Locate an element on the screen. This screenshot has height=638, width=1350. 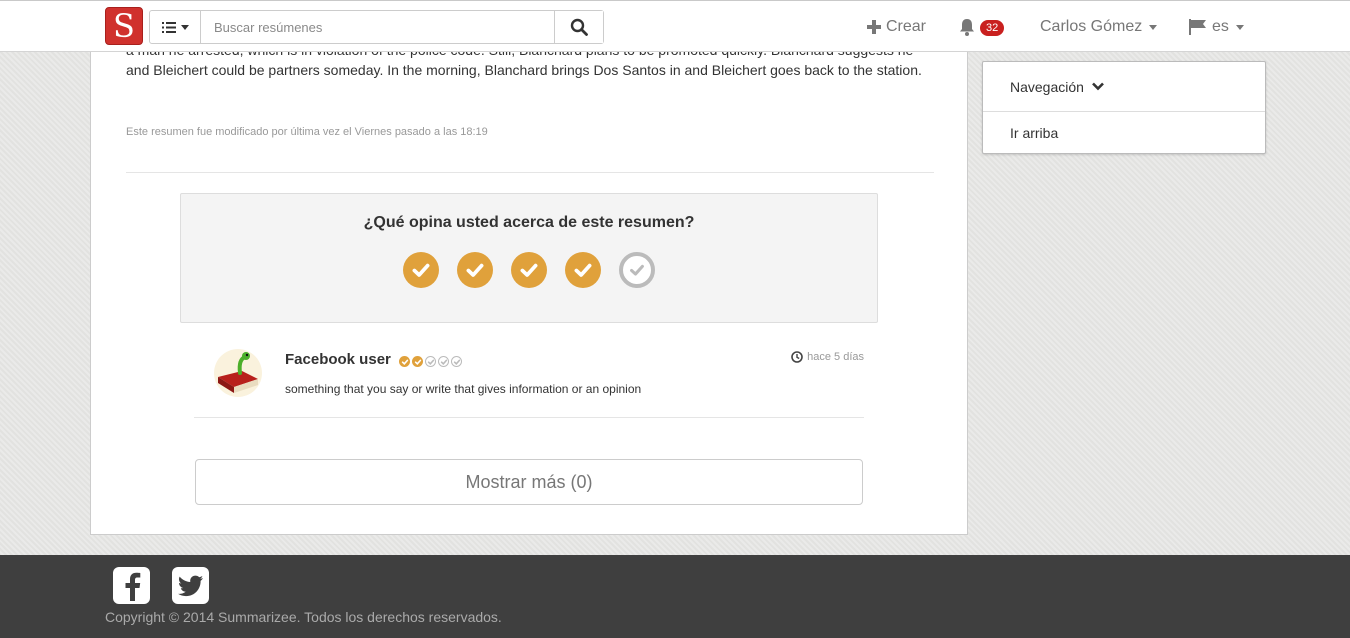
notifications-button: 32 is located at coordinates (981, 27).